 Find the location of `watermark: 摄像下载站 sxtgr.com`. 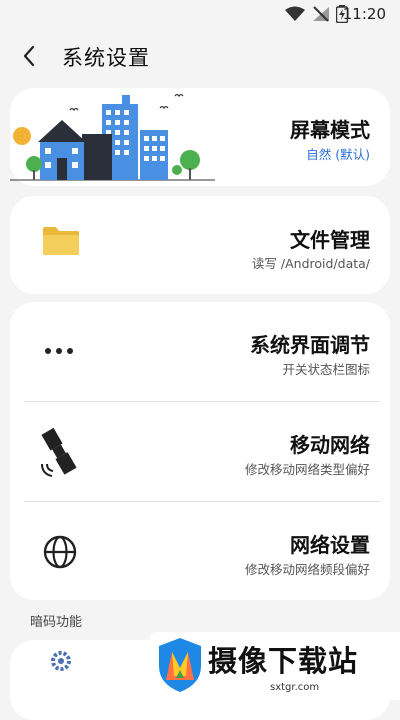

watermark: 摄像下载站 sxtgr.com is located at coordinates (275, 666).